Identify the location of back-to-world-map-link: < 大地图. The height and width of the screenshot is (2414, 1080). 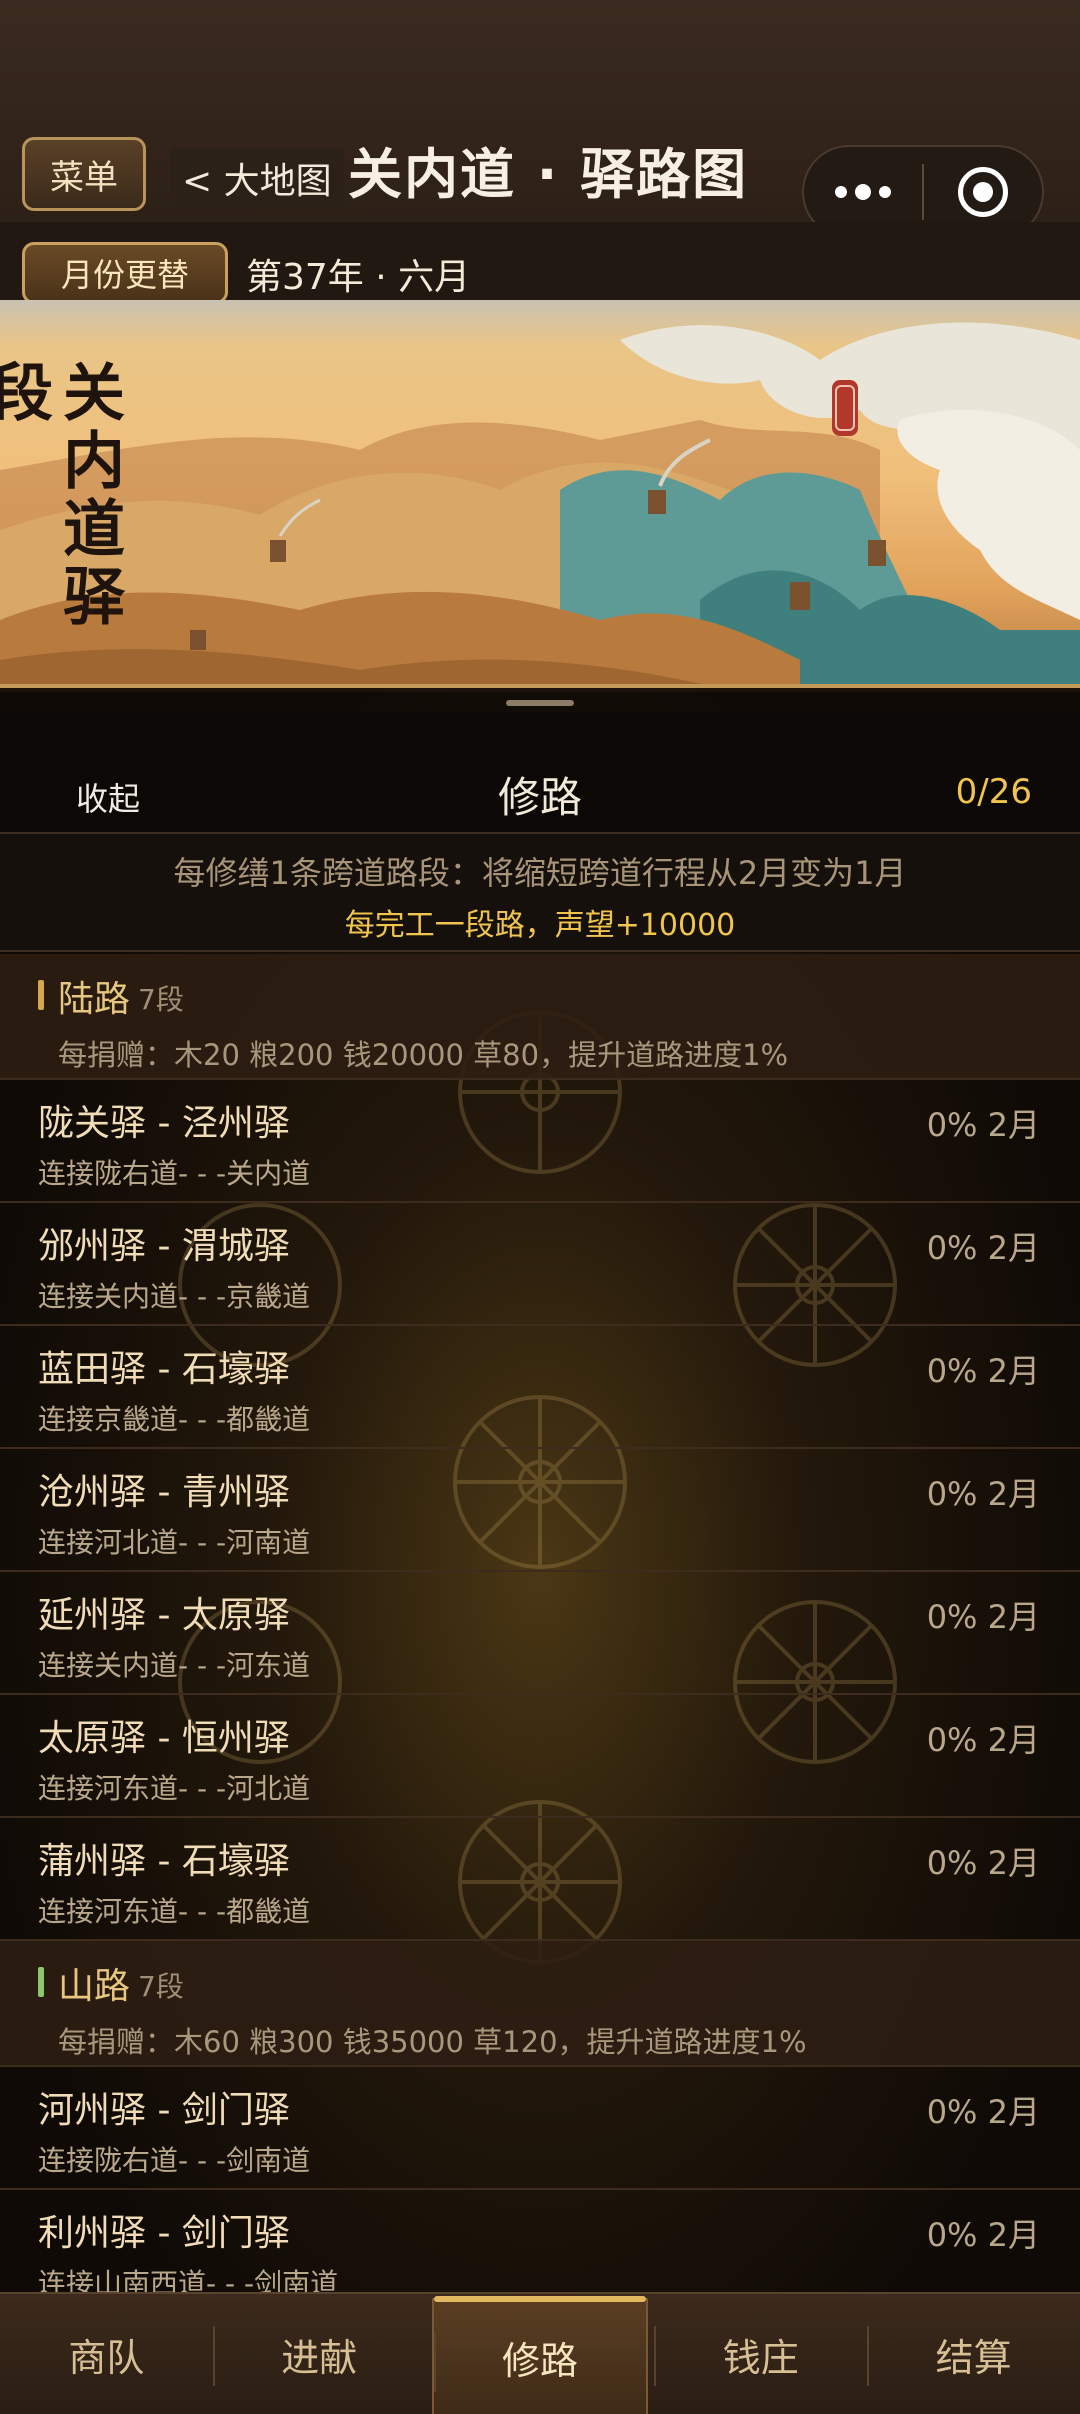
(257, 178).